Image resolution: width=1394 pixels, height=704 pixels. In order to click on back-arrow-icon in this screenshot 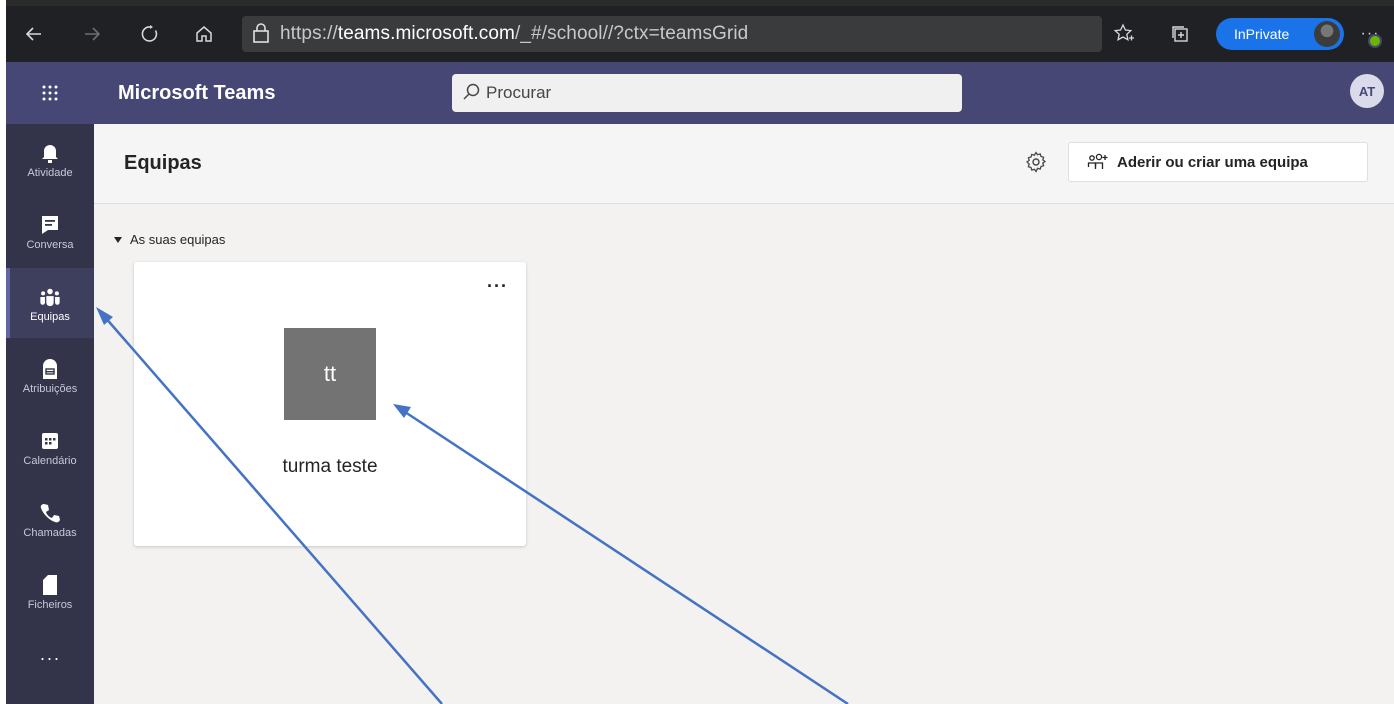, I will do `click(34, 34)`.